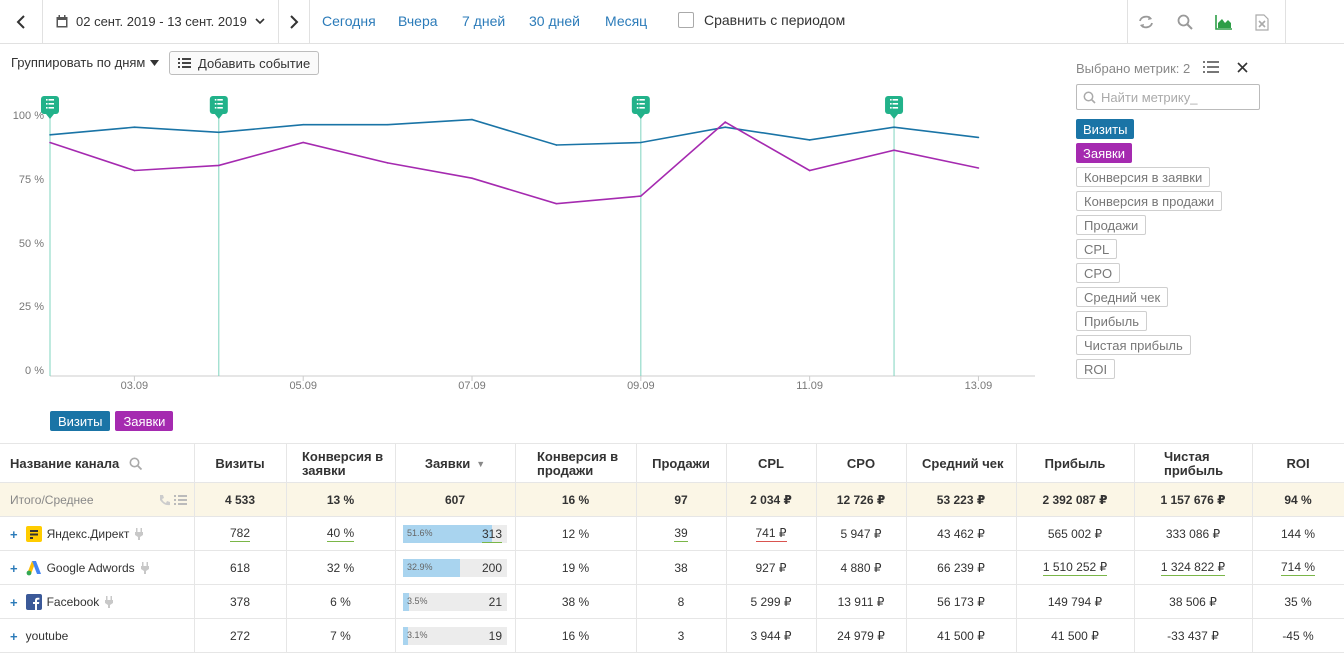 This screenshot has height=653, width=1344. What do you see at coordinates (1146, 22) in the screenshot?
I see `refresh-icon` at bounding box center [1146, 22].